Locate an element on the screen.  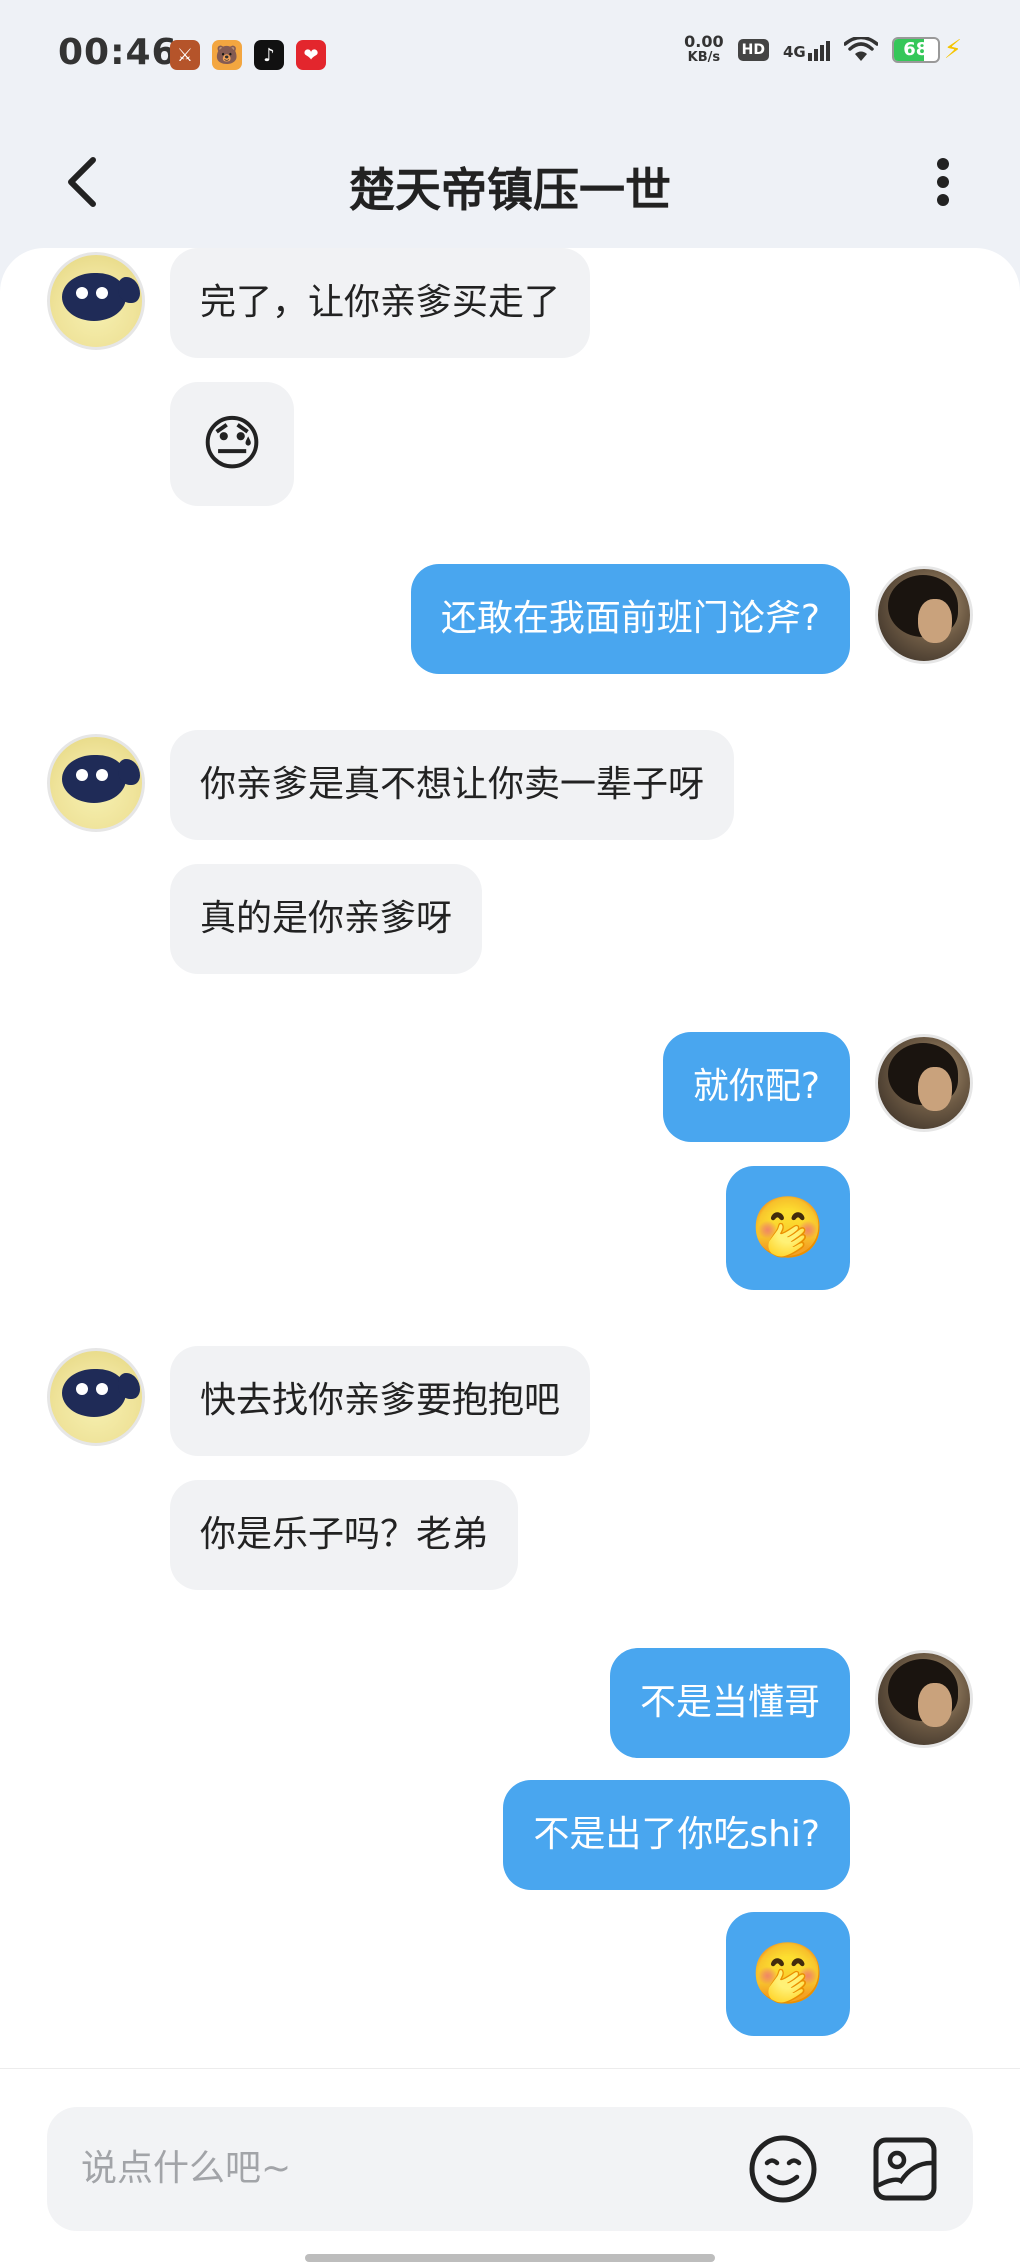
sent-message: 还敢在我面前班门论斧? is located at coordinates (630, 619).